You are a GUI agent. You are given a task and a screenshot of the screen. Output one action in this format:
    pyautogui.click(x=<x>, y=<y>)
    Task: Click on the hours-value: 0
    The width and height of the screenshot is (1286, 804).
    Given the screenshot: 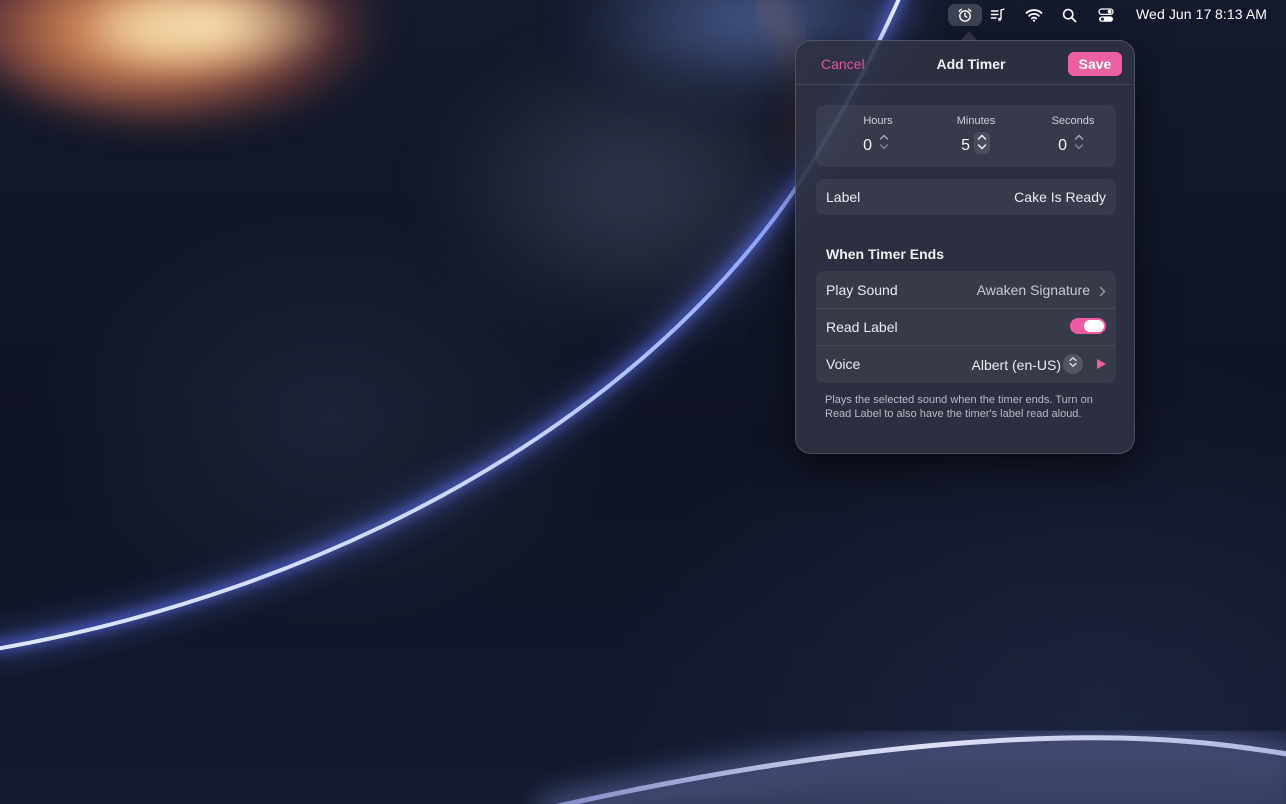 What is the action you would take?
    pyautogui.click(x=867, y=146)
    